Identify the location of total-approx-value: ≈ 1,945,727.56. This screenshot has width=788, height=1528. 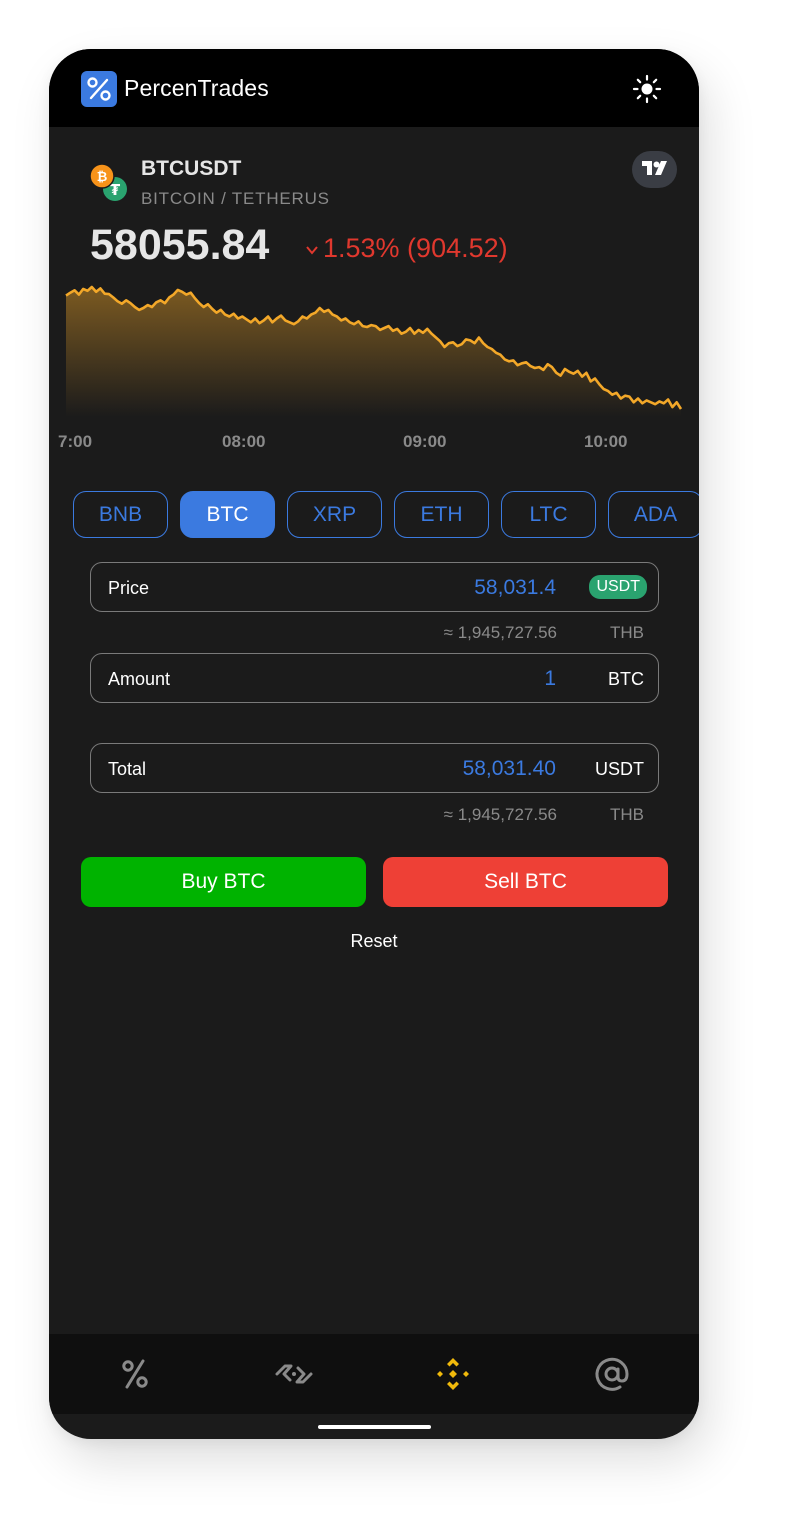
(500, 814).